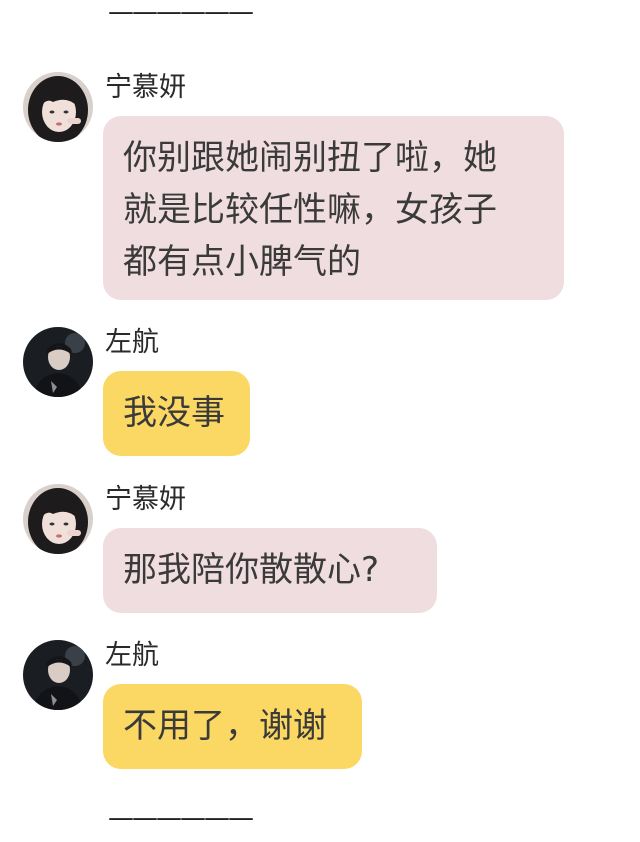  What do you see at coordinates (242, 262) in the screenshot?
I see `message-text-line: 都有点小脾气的` at bounding box center [242, 262].